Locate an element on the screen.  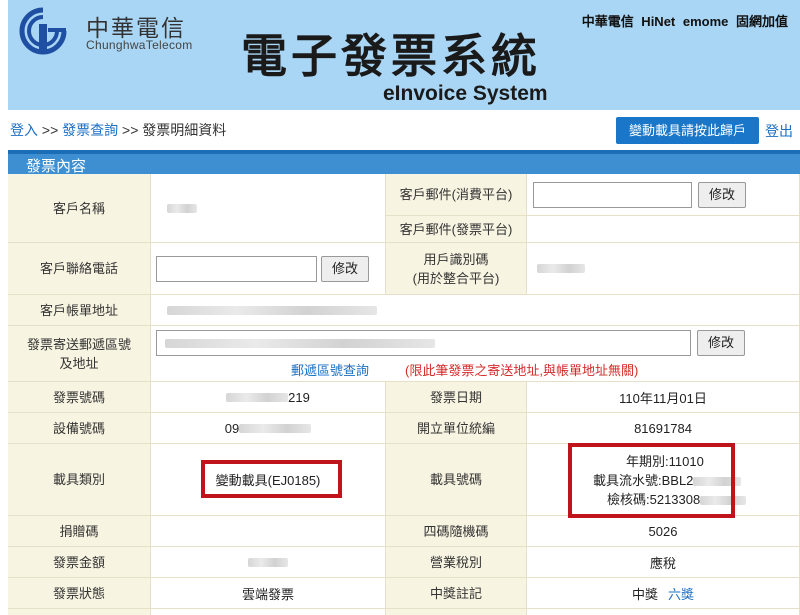
mailing-address-input is located at coordinates (423, 343).